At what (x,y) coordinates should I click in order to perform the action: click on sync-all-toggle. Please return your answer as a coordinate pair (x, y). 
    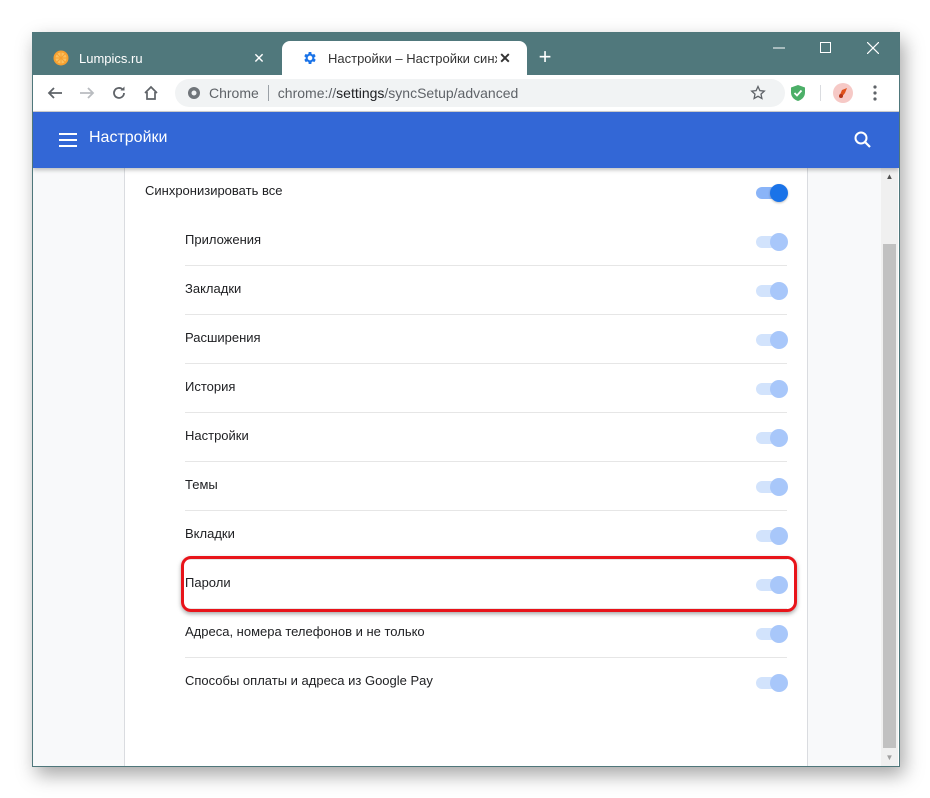
    Looking at the image, I should click on (772, 193).